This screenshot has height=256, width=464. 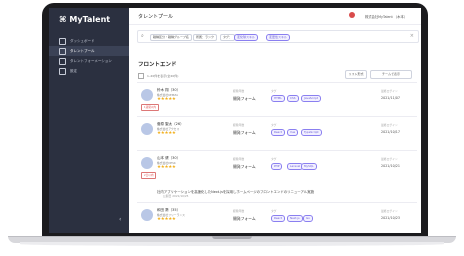 I want to click on tag-chip: 変更性スキル, so click(x=278, y=37).